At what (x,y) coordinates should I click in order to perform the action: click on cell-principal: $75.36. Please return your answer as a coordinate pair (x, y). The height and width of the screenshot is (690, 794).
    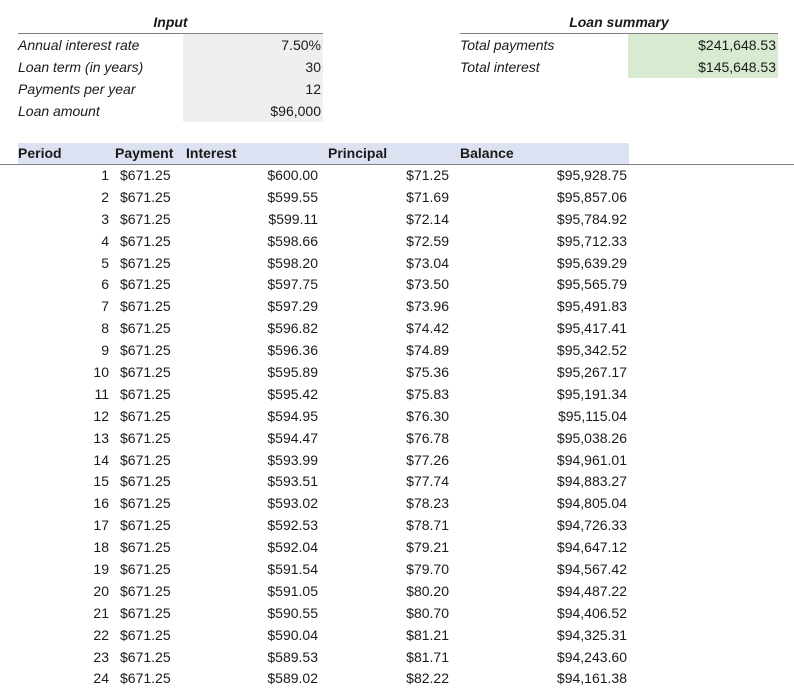
    Looking at the image, I should click on (427, 373).